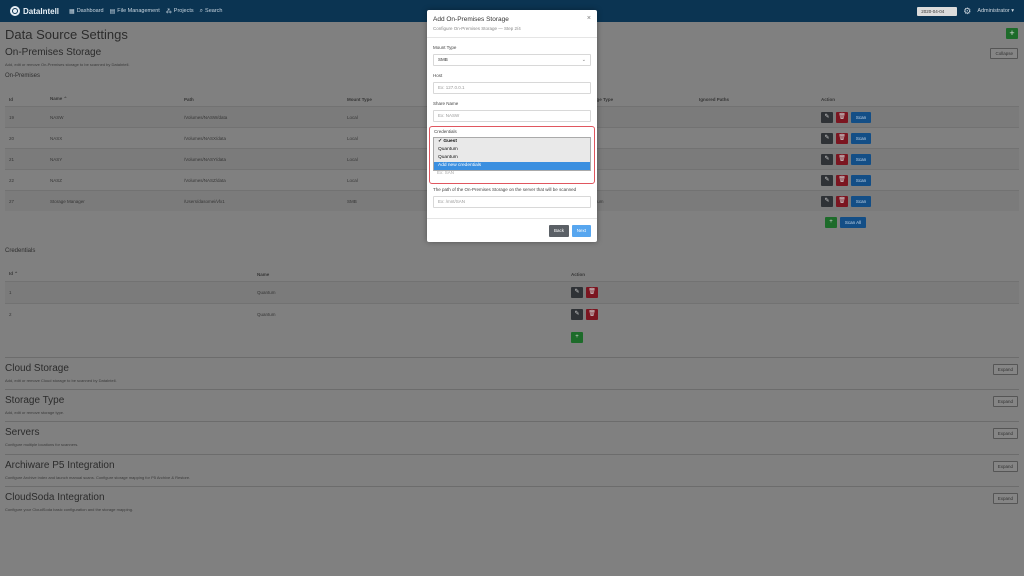  What do you see at coordinates (66, 34) in the screenshot?
I see `page-title: Data Source Settings` at bounding box center [66, 34].